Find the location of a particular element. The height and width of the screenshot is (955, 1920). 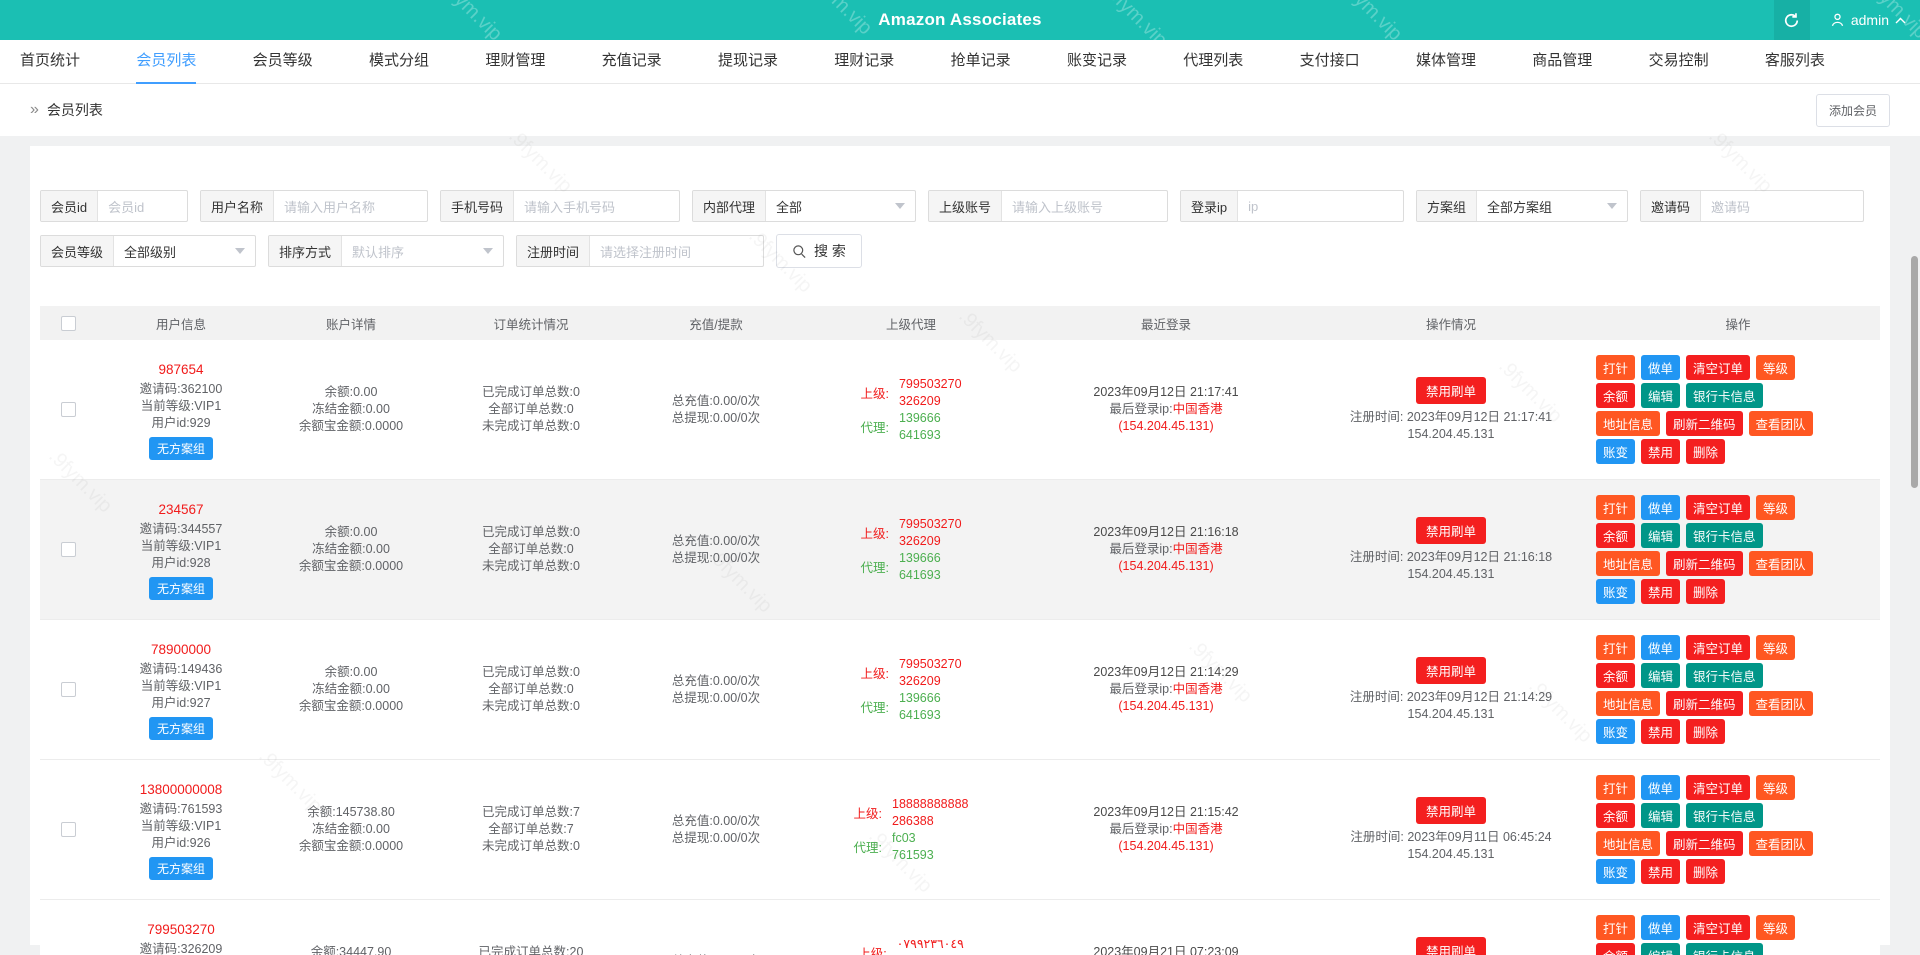

filter-select: 默认排序 is located at coordinates (422, 251).